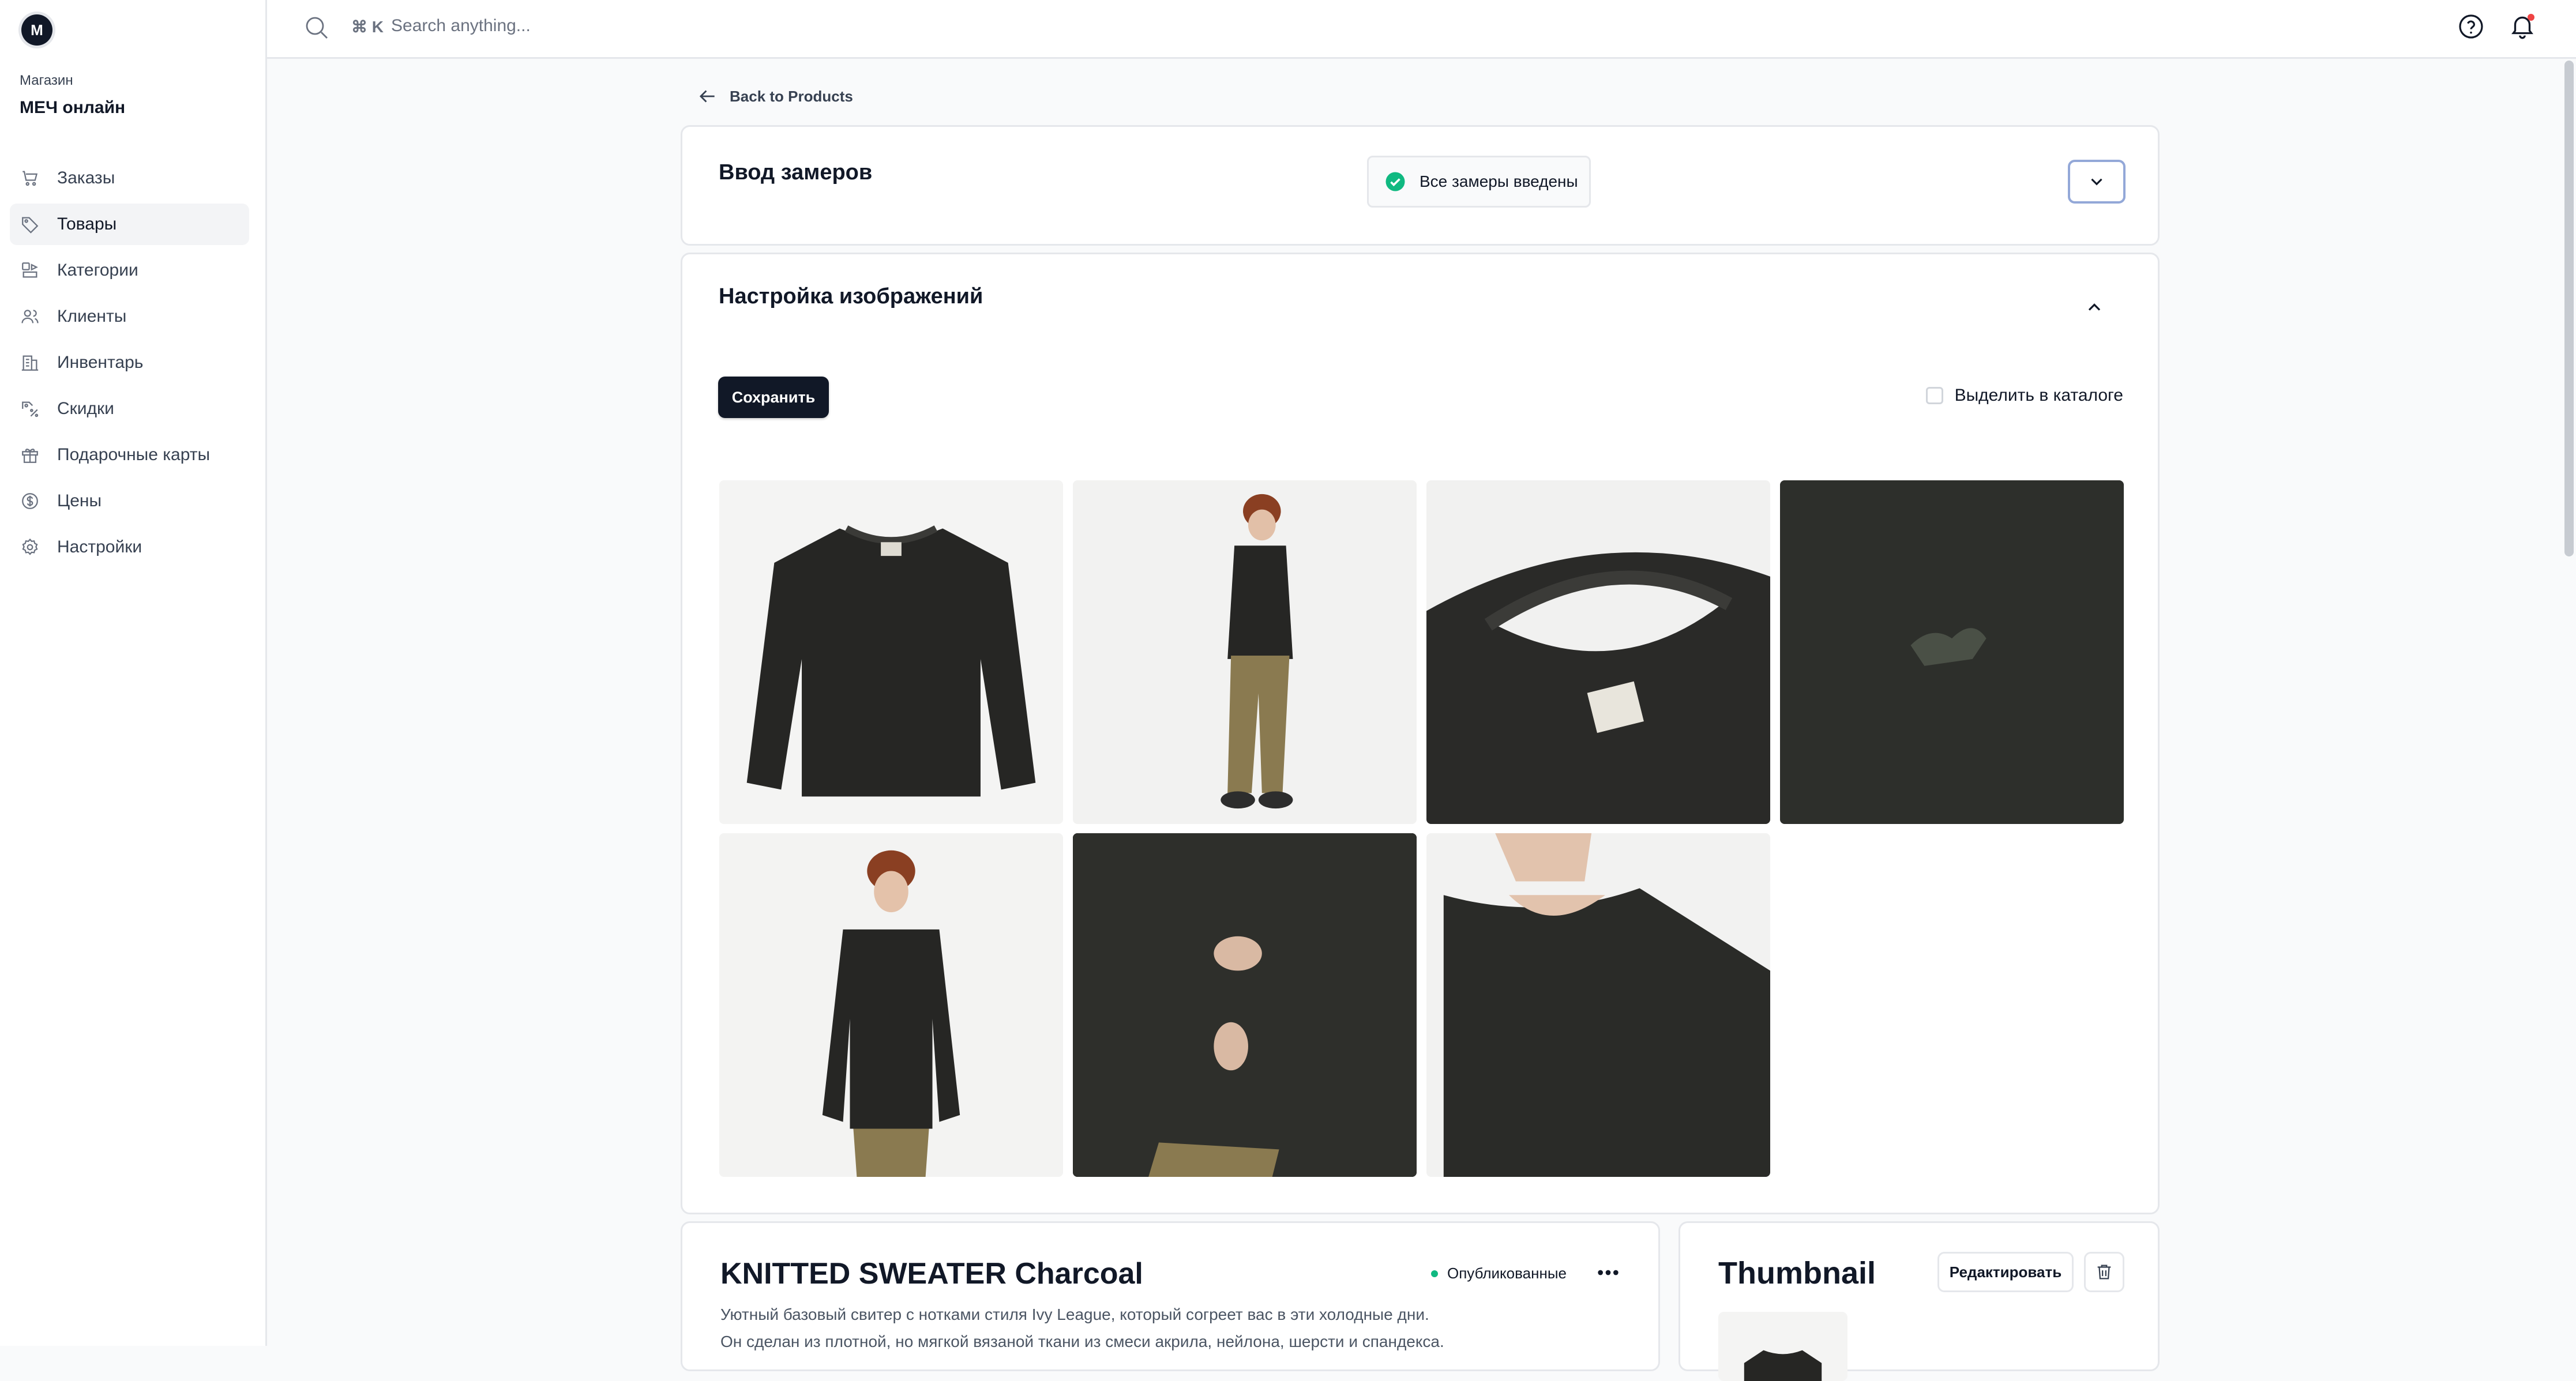 The image size is (2576, 1381). What do you see at coordinates (1919, 1301) in the screenshot?
I see `thumbnail-card: Thumbnail Редактировать` at bounding box center [1919, 1301].